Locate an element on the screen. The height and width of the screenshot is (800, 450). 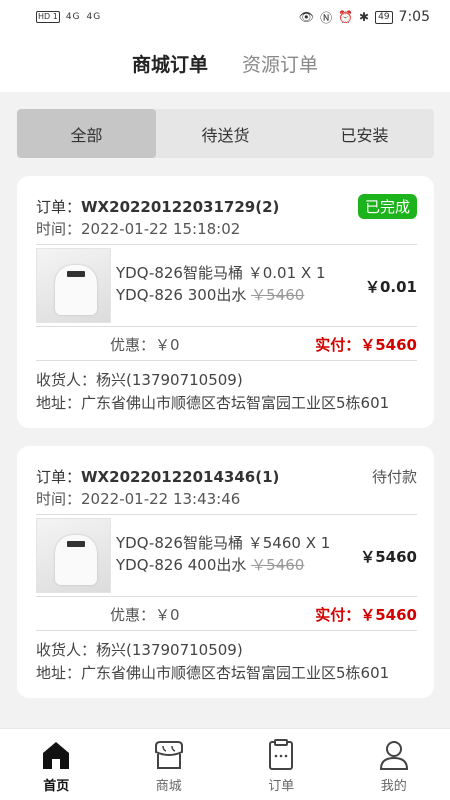
nav-orders: 订单 is located at coordinates (281, 764).